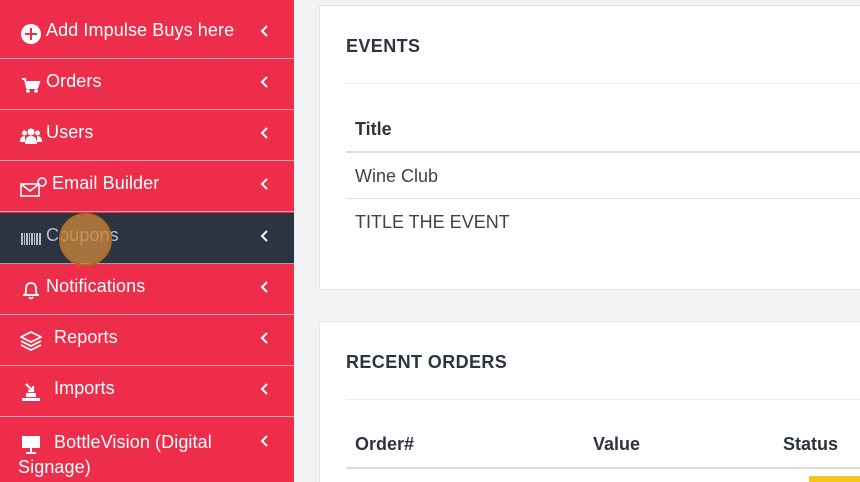 Image resolution: width=860 pixels, height=482 pixels. Describe the element at coordinates (74, 81) in the screenshot. I see `sidebar-item-label: Orders` at that location.